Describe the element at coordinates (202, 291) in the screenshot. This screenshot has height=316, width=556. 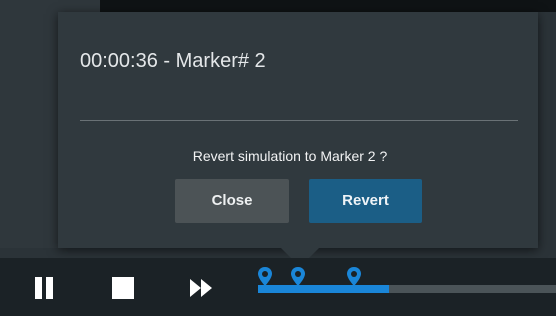
I see `fast-forward-icon` at that location.